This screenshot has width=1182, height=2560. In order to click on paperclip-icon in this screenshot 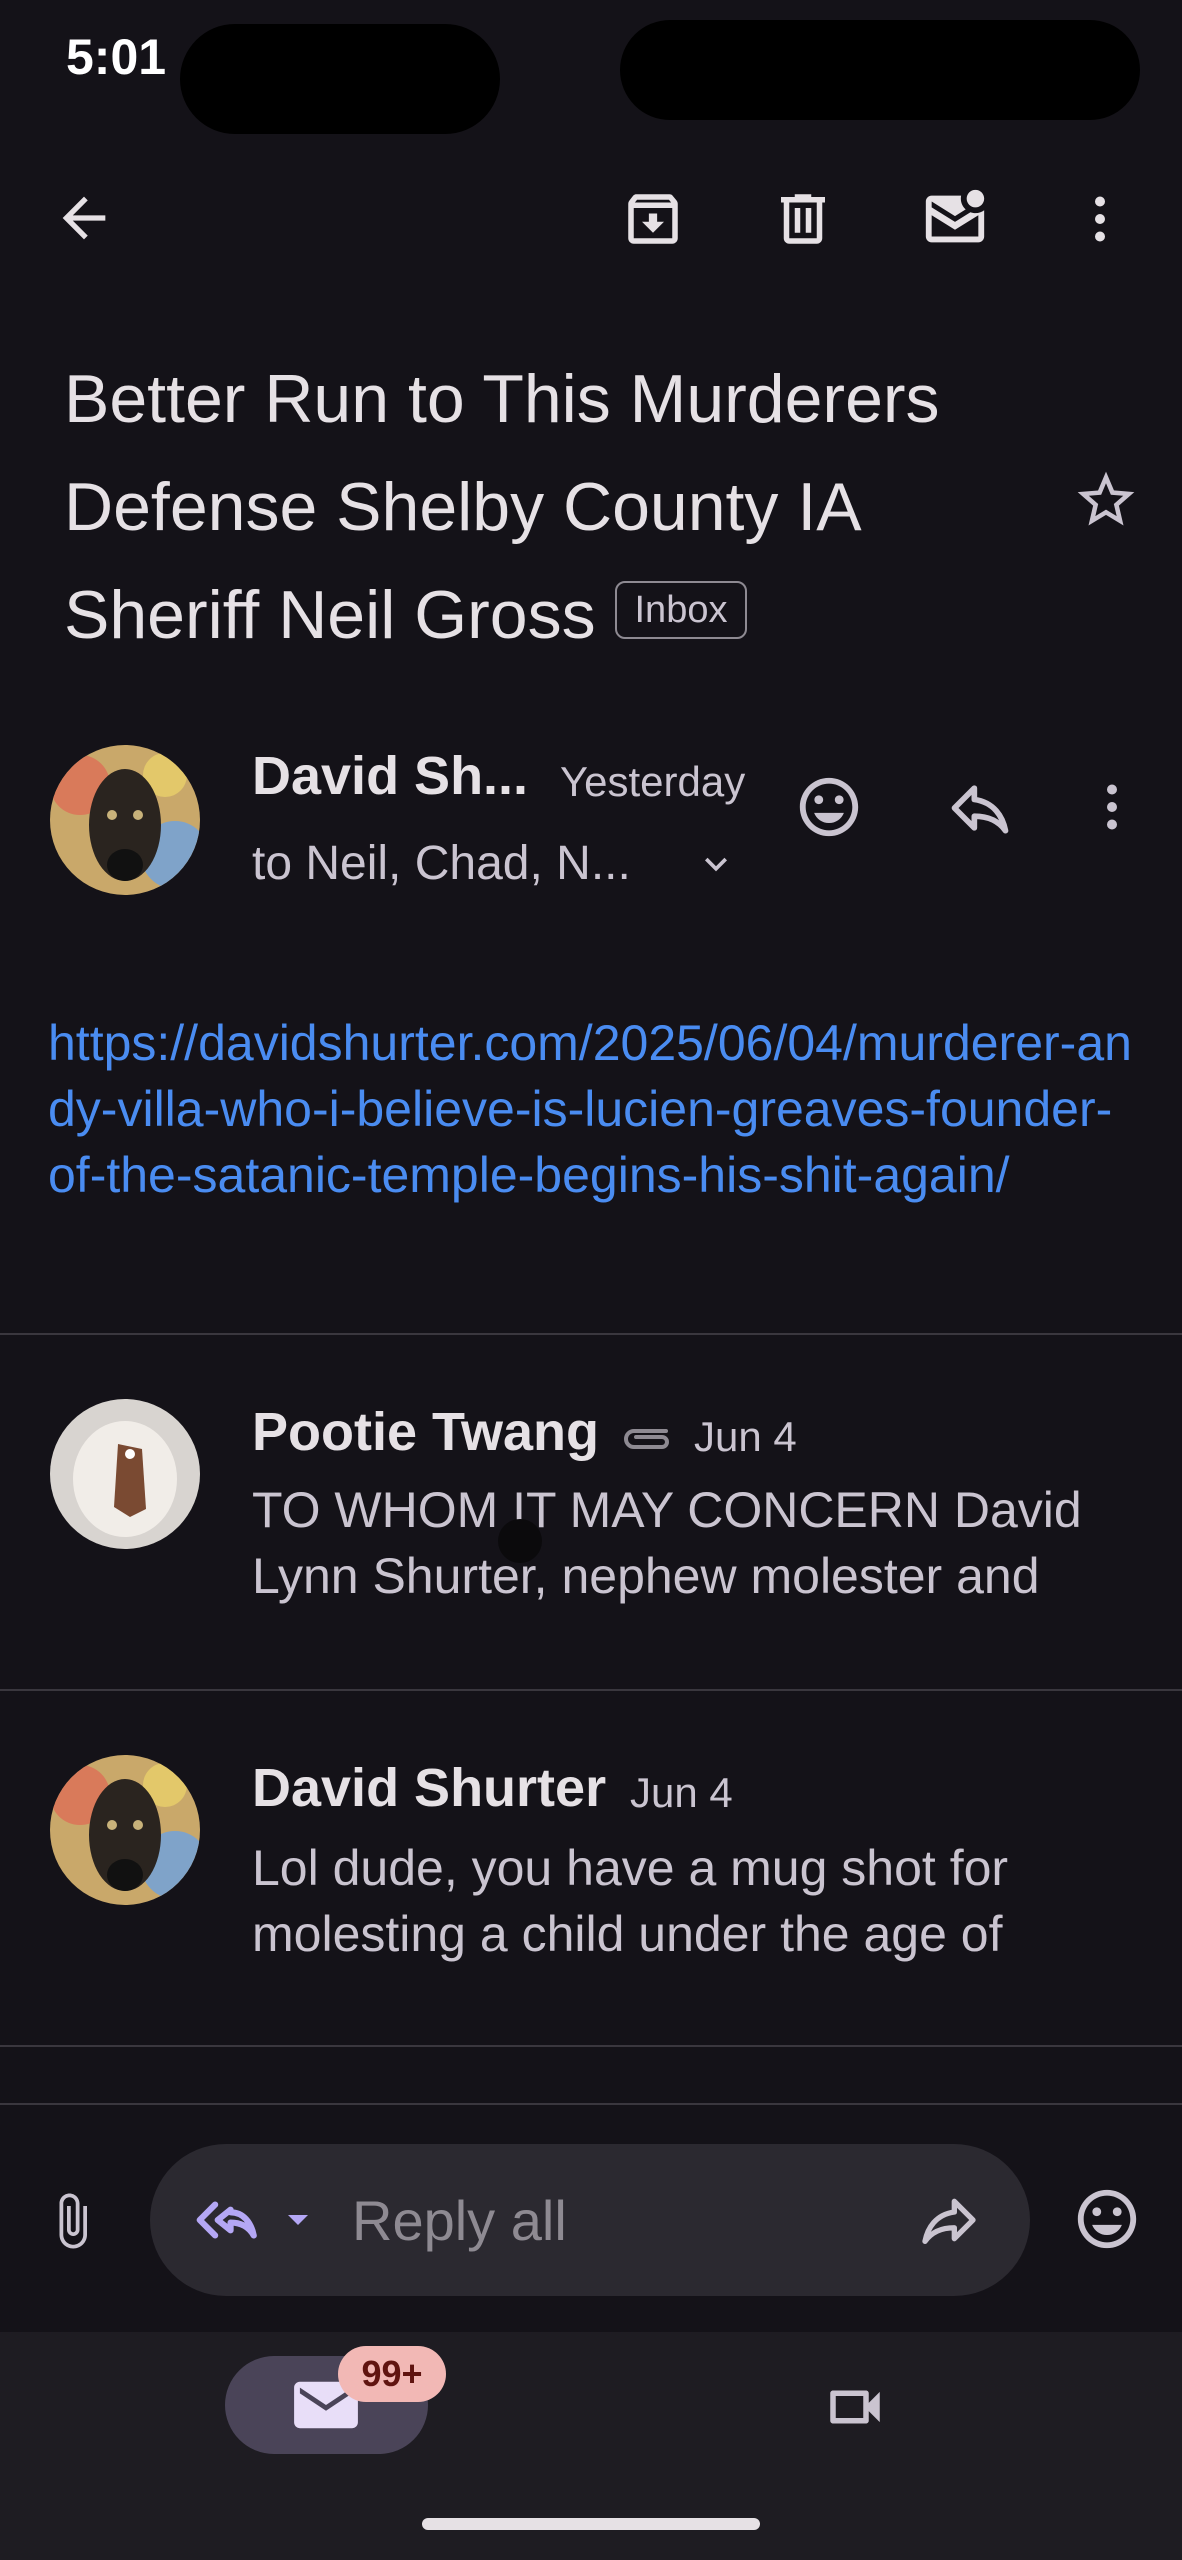, I will do `click(73, 2221)`.